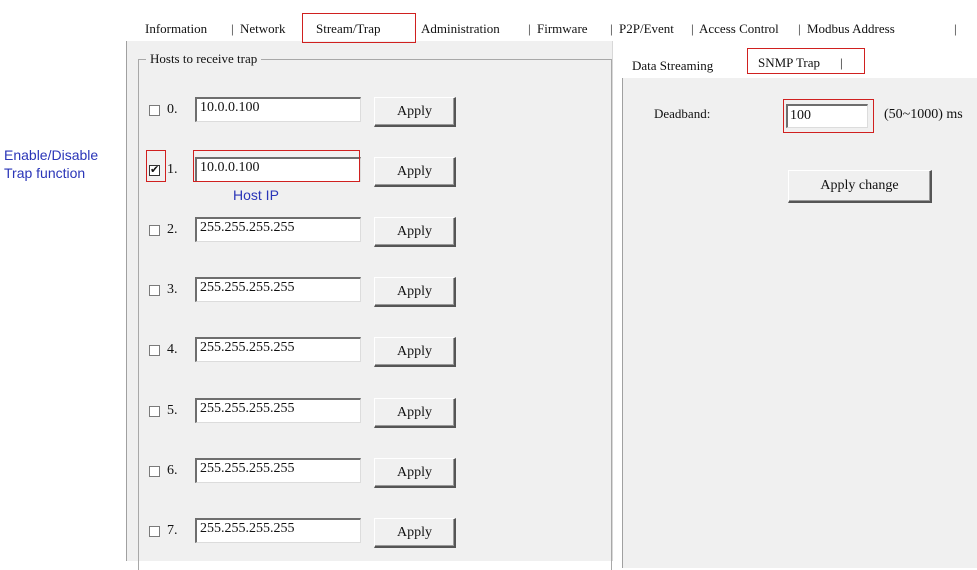 The height and width of the screenshot is (570, 977). I want to click on checkbox-highlight-box, so click(156, 166).